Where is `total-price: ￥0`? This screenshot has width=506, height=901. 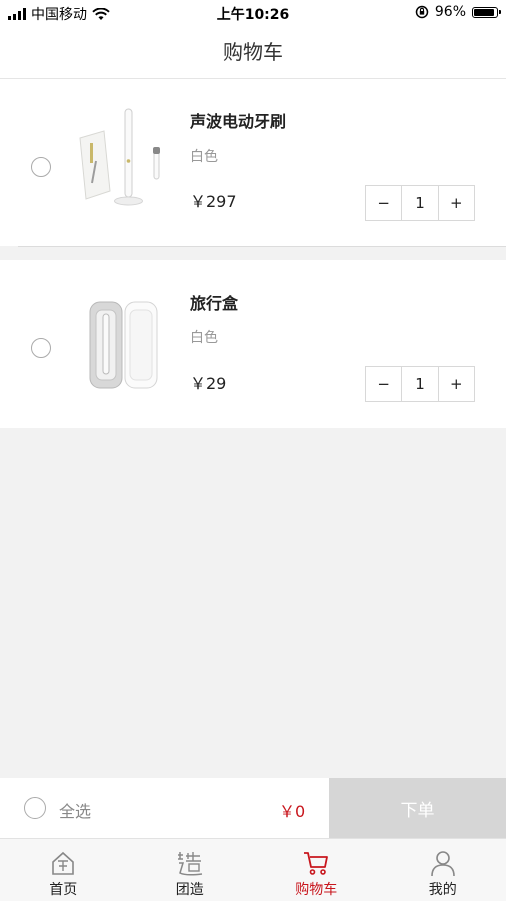
total-price: ￥0 is located at coordinates (292, 810).